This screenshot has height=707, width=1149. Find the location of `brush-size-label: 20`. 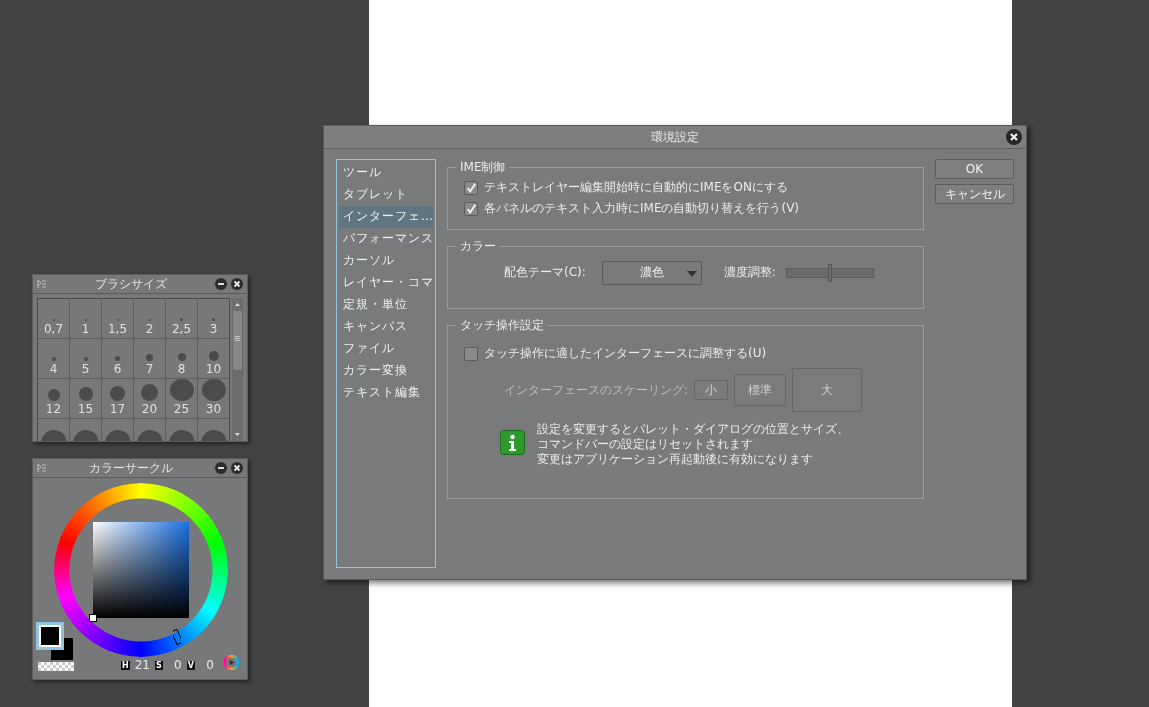

brush-size-label: 20 is located at coordinates (149, 409).